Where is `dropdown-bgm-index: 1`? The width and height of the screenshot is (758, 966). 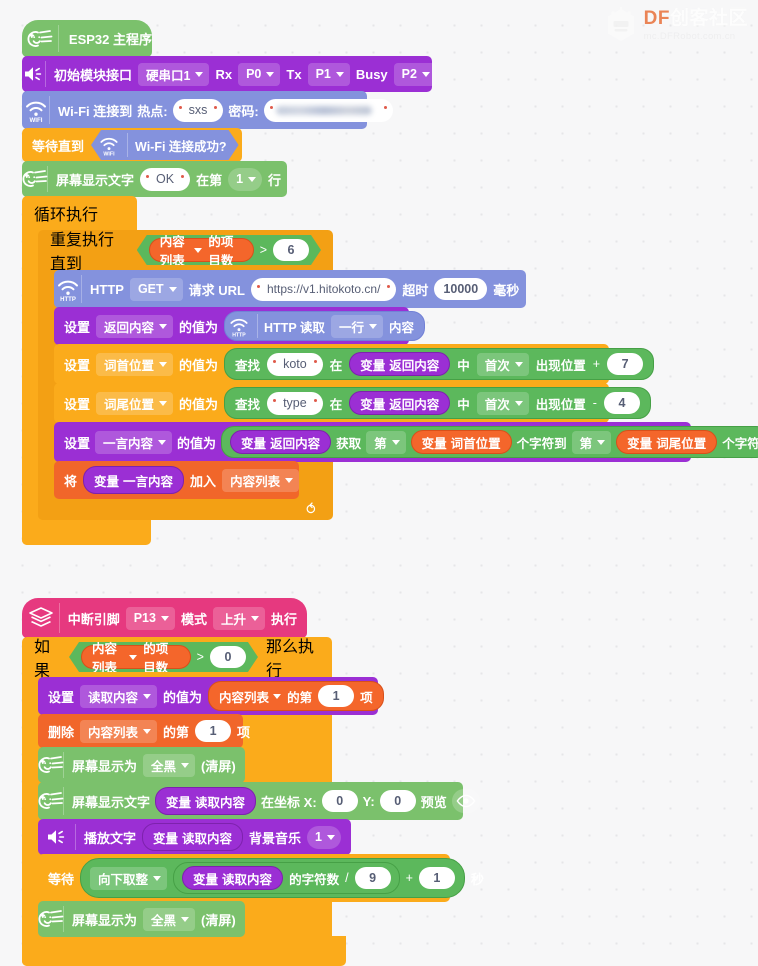 dropdown-bgm-index: 1 is located at coordinates (324, 837).